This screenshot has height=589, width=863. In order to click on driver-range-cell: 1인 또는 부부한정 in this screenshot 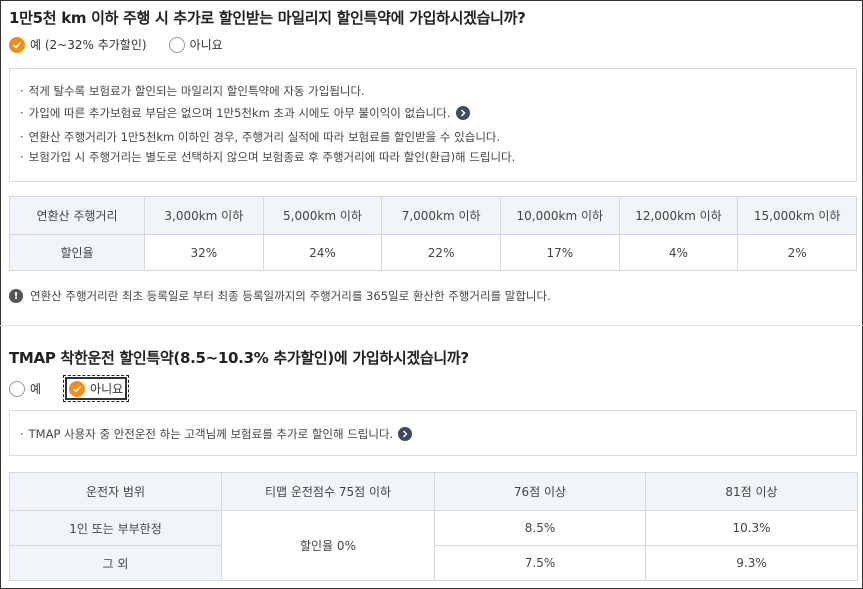, I will do `click(115, 528)`.